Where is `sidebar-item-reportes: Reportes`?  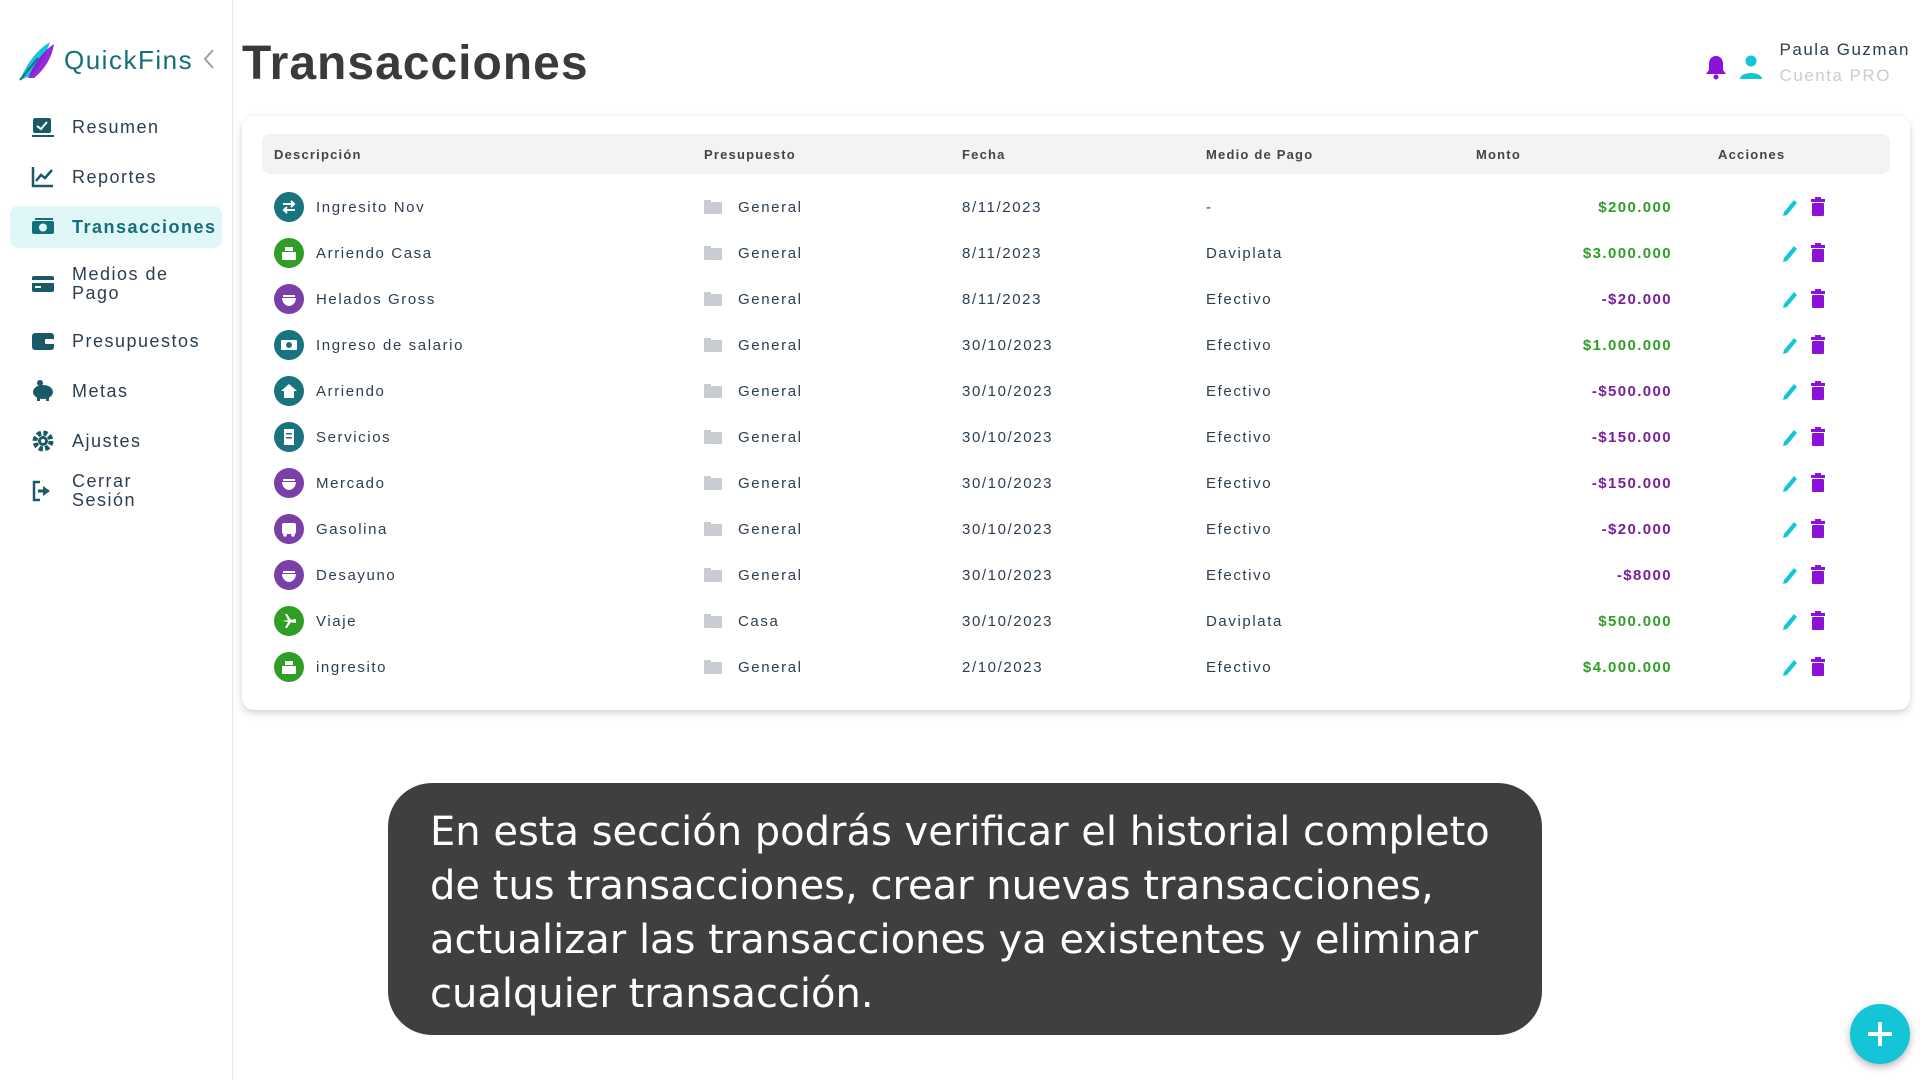 sidebar-item-reportes: Reportes is located at coordinates (116, 177).